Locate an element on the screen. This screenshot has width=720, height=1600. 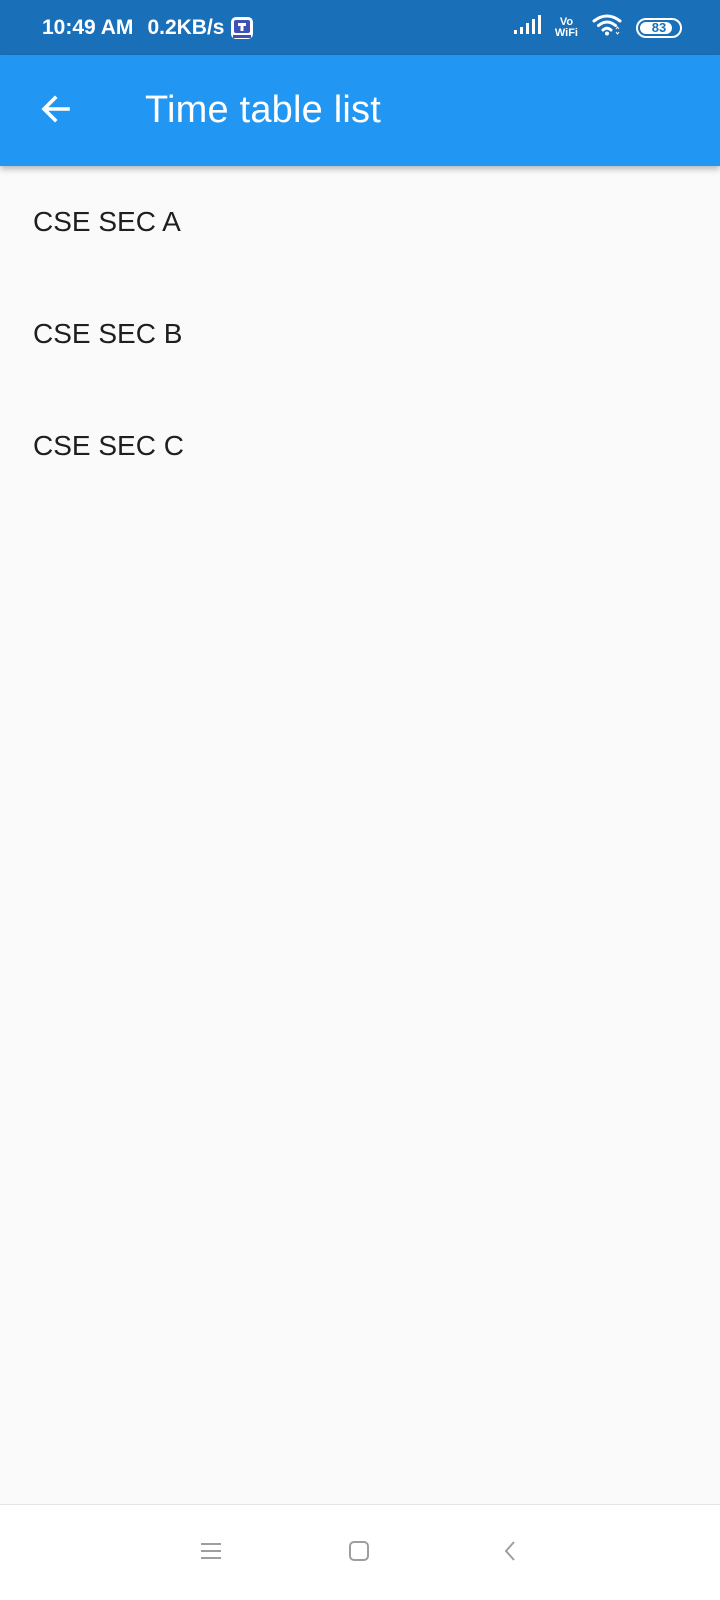
status-speed-group: 0.2KB/s is located at coordinates (200, 28).